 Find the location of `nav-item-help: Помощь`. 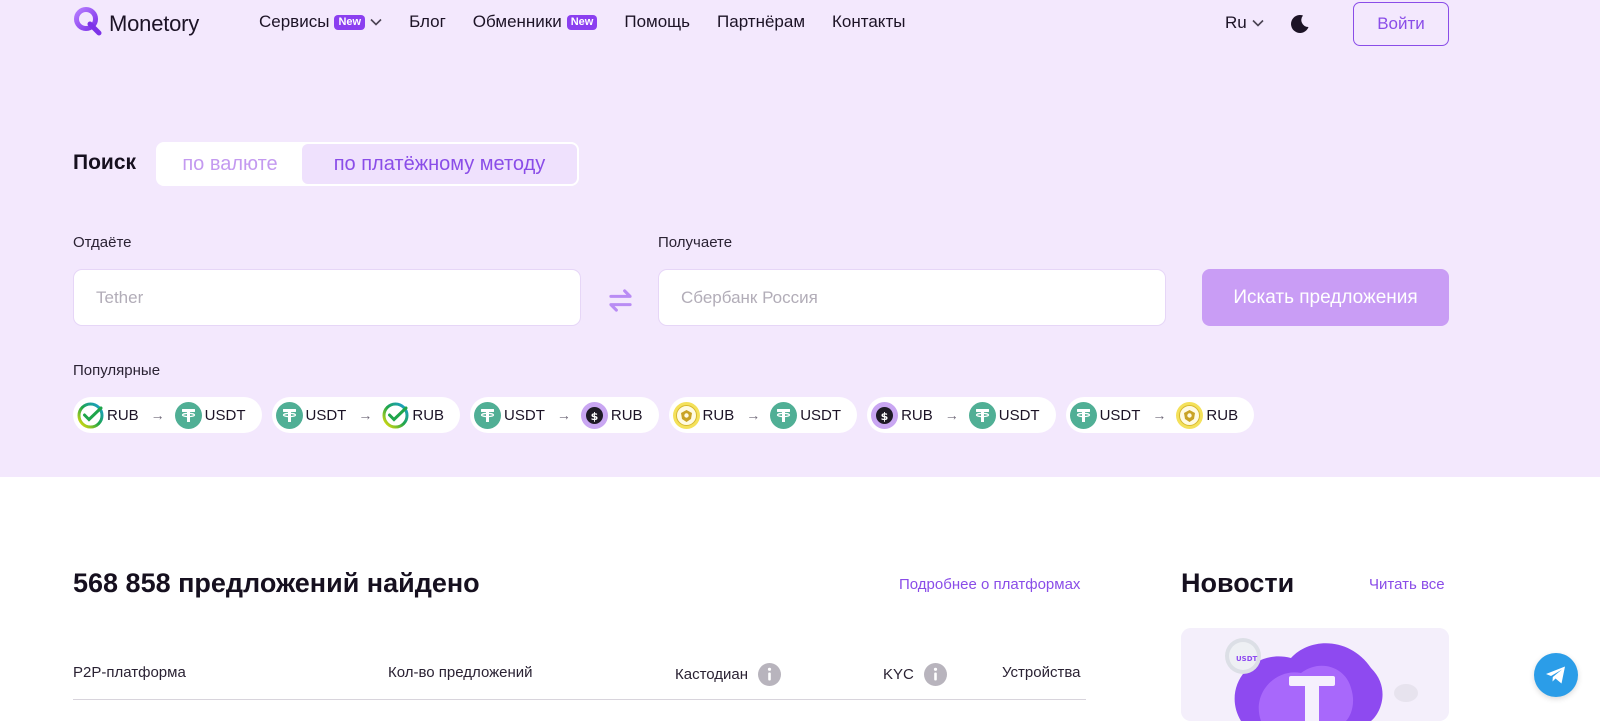

nav-item-help: Помощь is located at coordinates (657, 22).